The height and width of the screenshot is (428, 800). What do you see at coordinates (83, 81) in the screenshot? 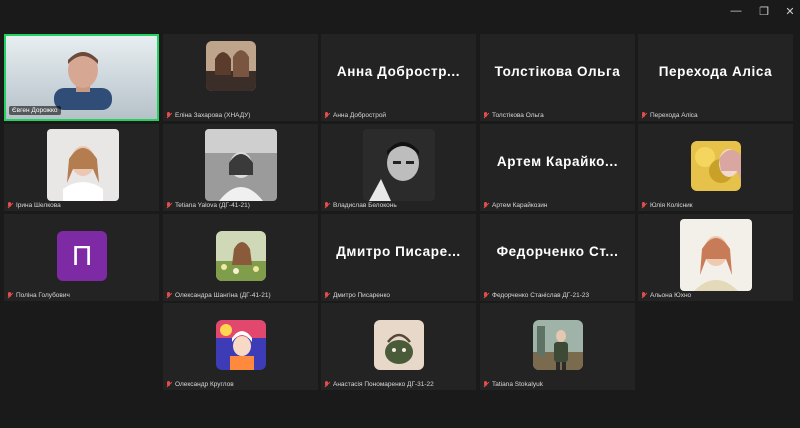
I see `speaker-figure-icon` at bounding box center [83, 81].